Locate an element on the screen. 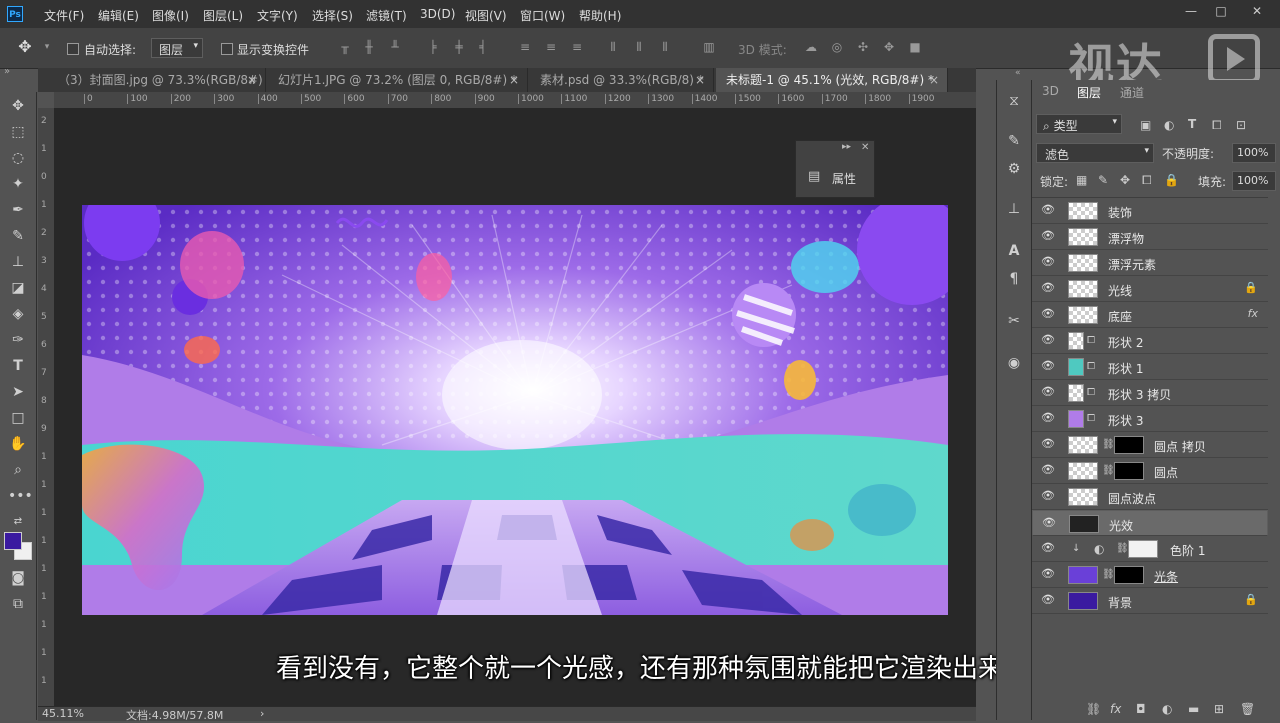  lock-pixels-icon: ✎ is located at coordinates (1103, 180).